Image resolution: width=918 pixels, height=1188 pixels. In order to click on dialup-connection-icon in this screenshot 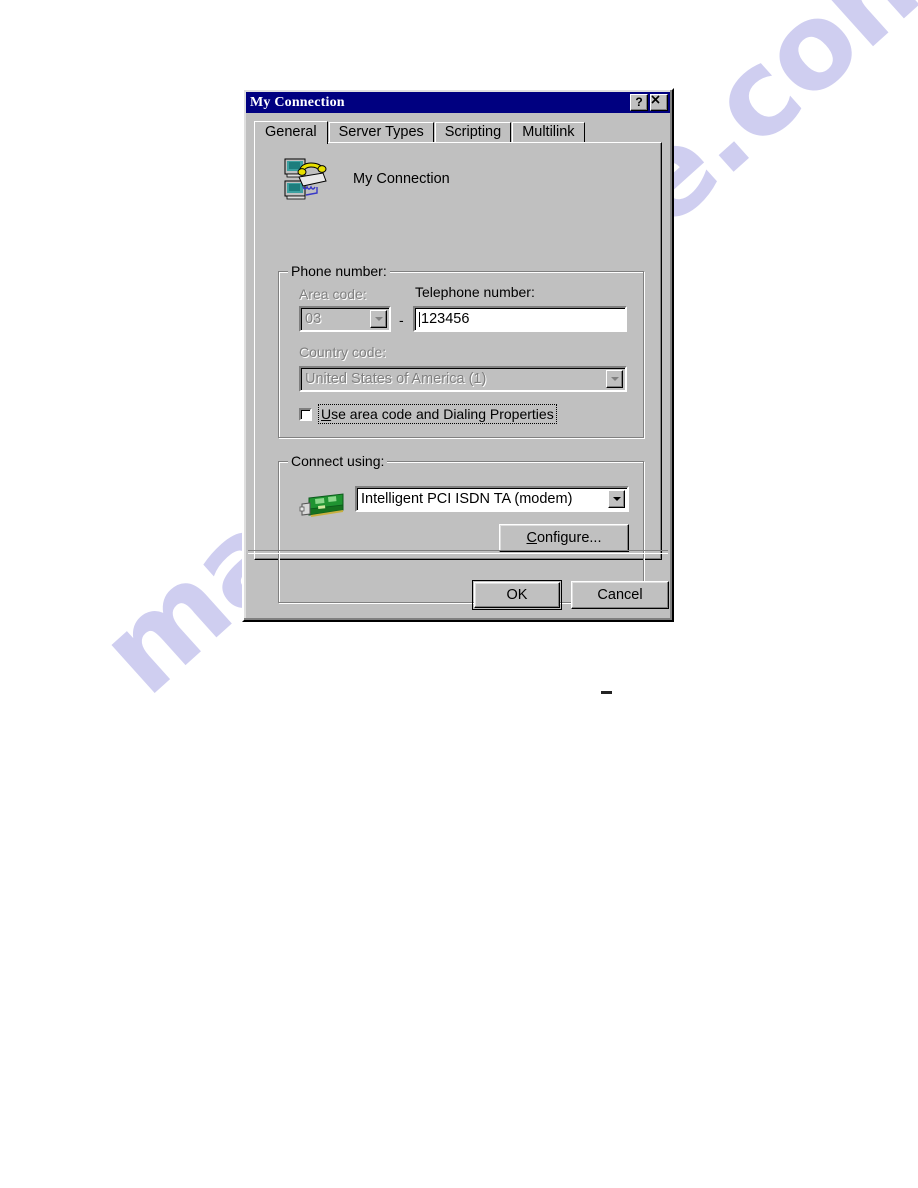, I will do `click(305, 179)`.